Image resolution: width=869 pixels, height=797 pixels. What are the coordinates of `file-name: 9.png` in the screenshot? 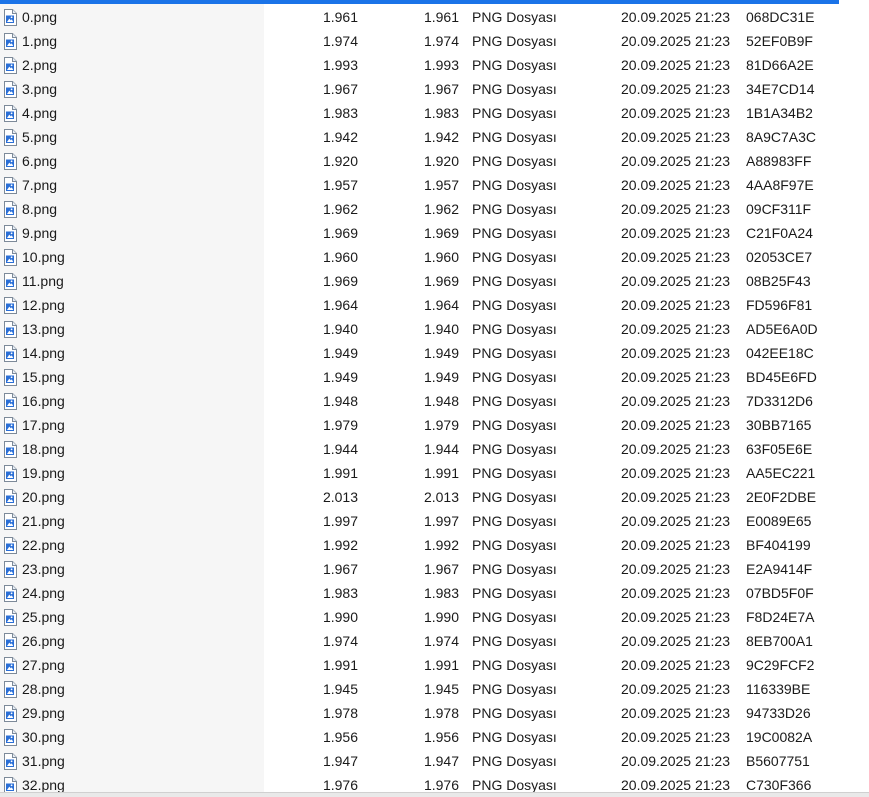 It's located at (40, 233).